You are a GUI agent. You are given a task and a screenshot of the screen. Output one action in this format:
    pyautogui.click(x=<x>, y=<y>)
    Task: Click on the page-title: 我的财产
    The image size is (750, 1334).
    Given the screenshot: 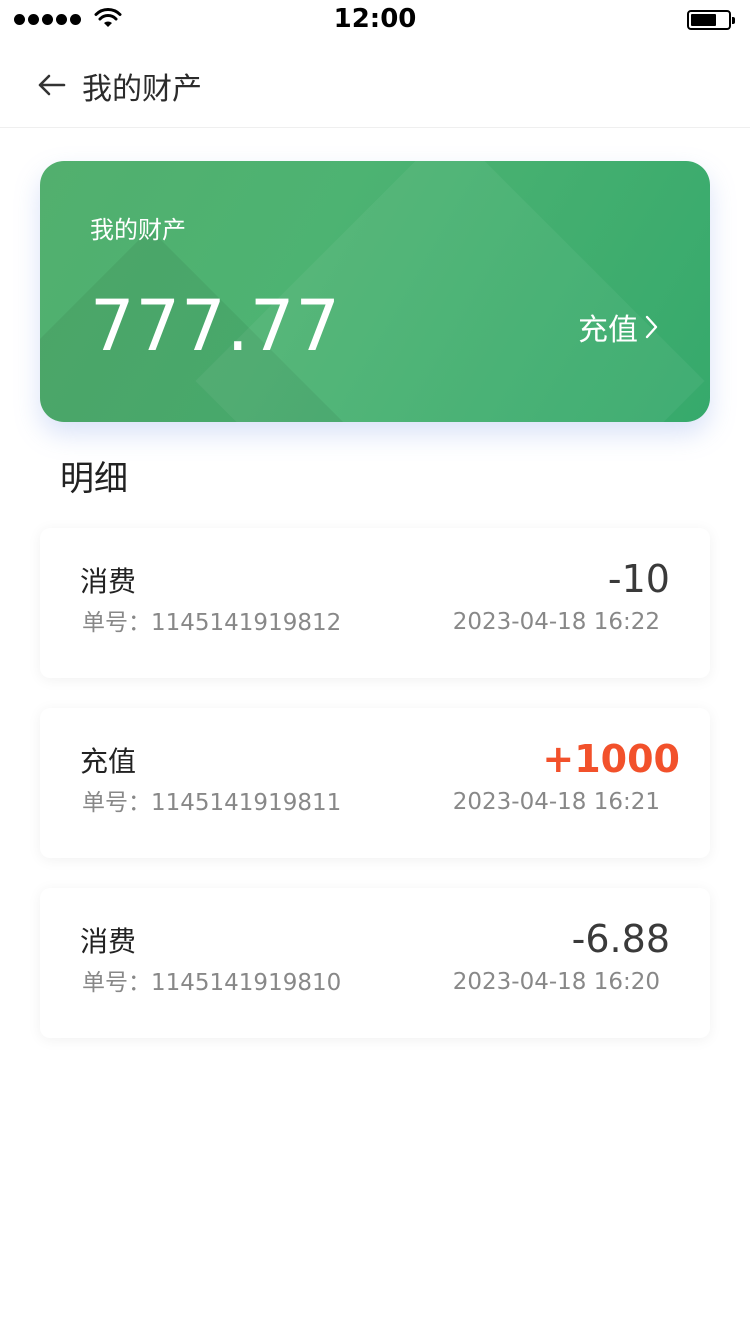 What is the action you would take?
    pyautogui.click(x=142, y=89)
    